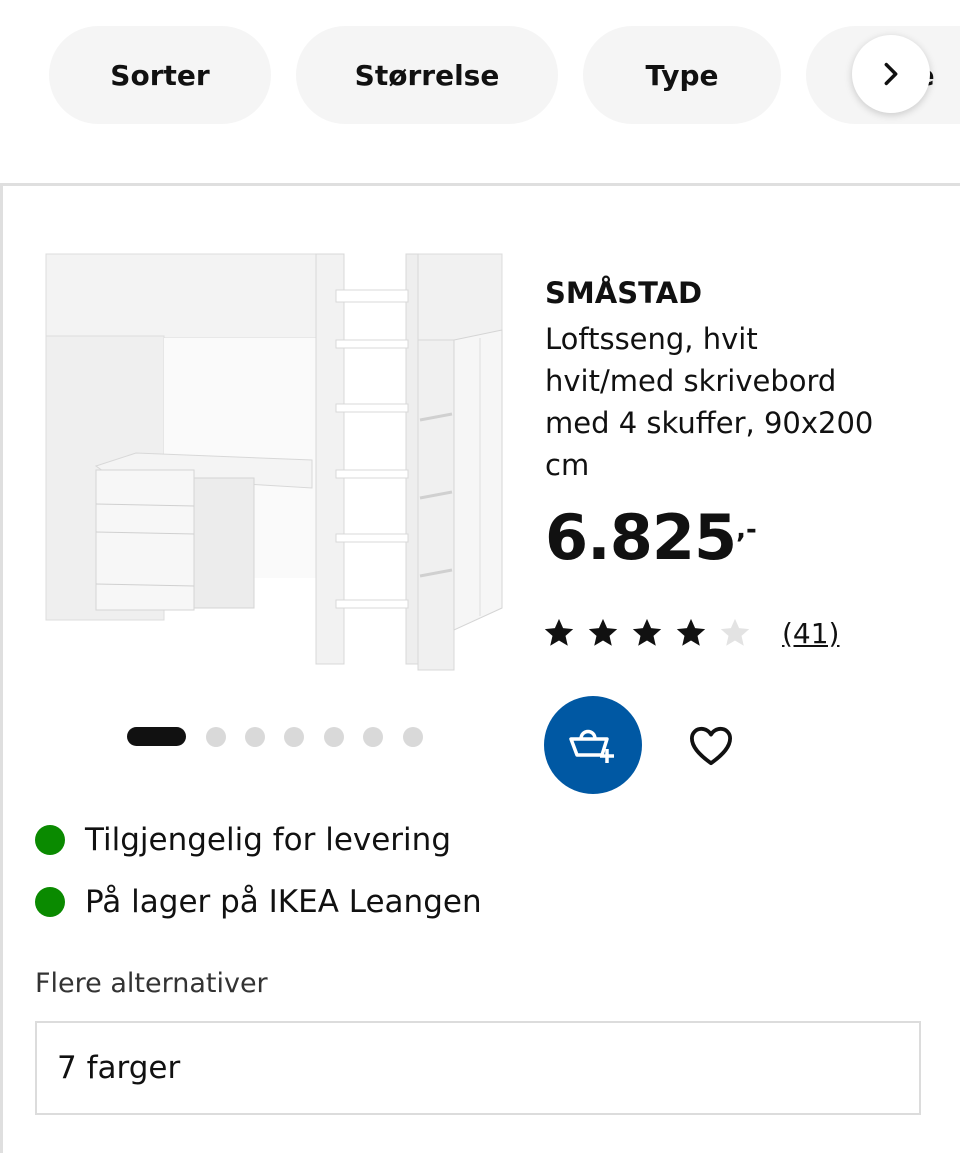  I want to click on product-description-line: cm, so click(567, 465).